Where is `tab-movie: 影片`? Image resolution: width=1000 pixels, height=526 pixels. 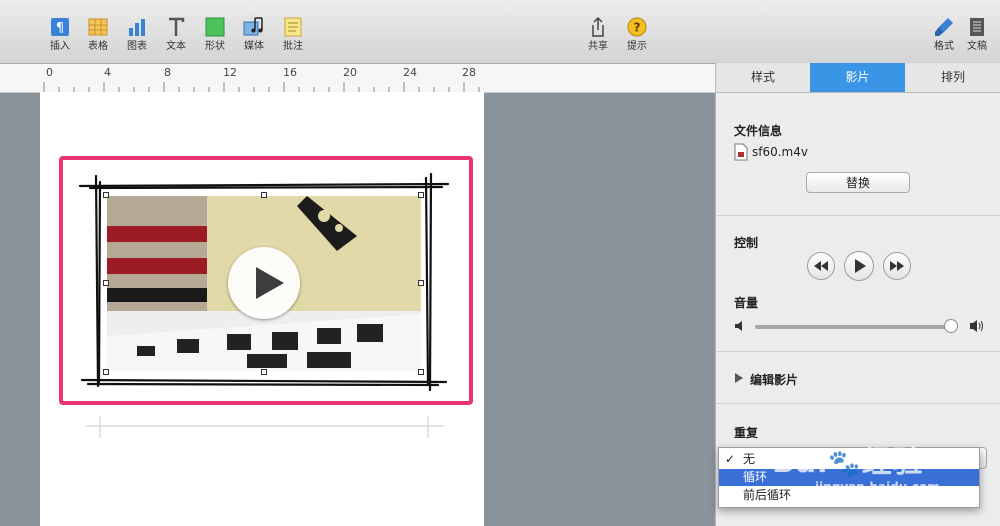 tab-movie: 影片 is located at coordinates (857, 77).